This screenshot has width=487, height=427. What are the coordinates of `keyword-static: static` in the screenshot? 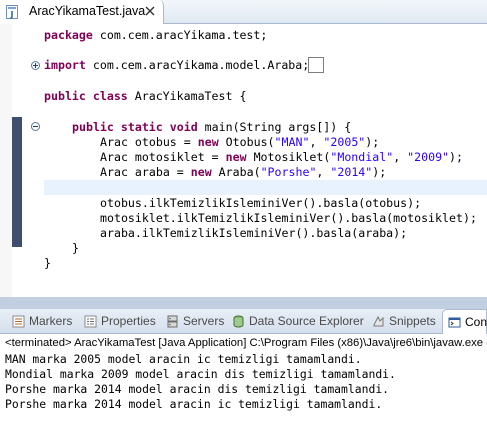 It's located at (141, 127).